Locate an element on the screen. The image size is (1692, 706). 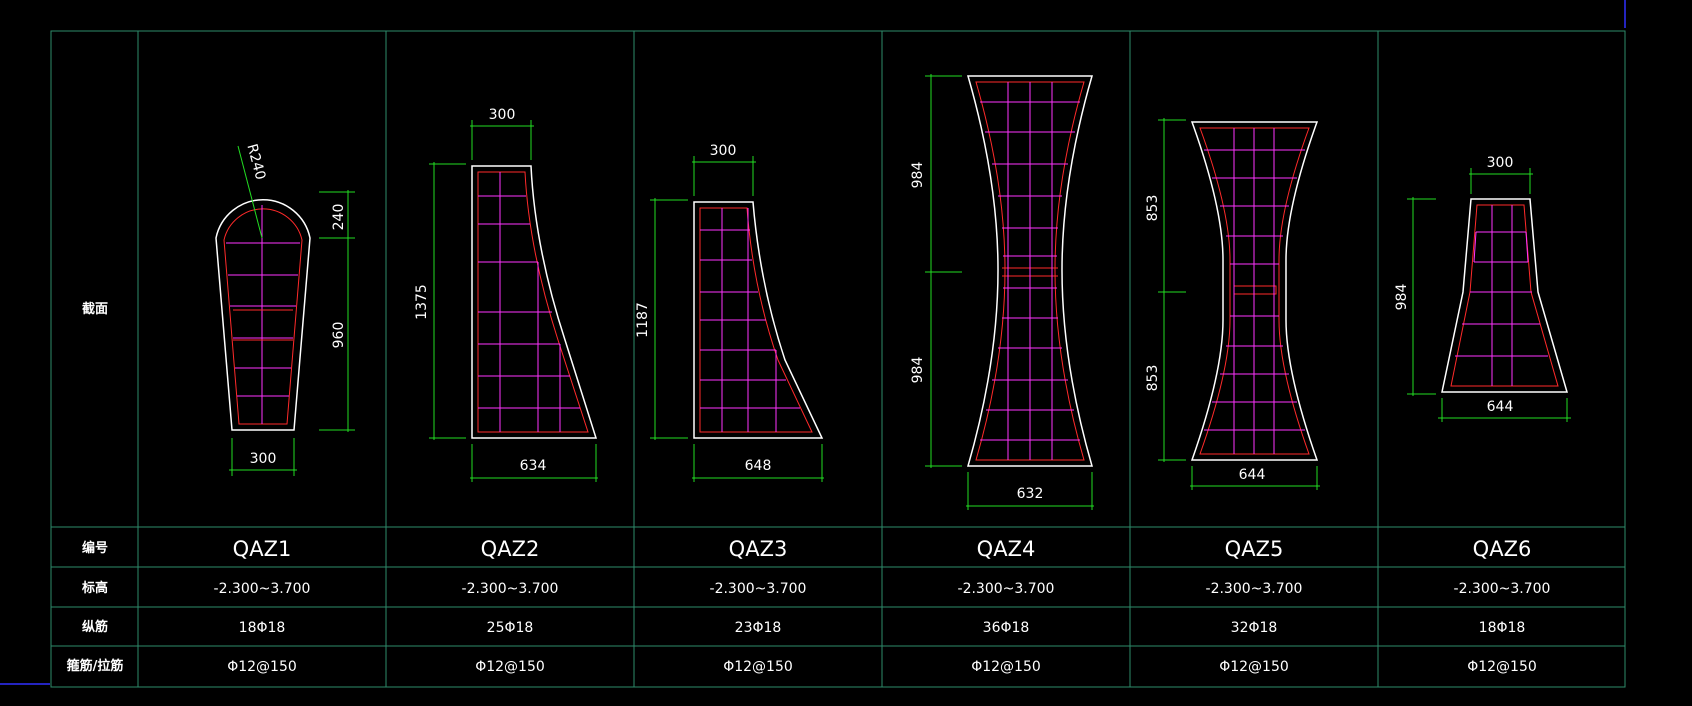
section-qaz6: 300 984 644 is located at coordinates (1482, 288).